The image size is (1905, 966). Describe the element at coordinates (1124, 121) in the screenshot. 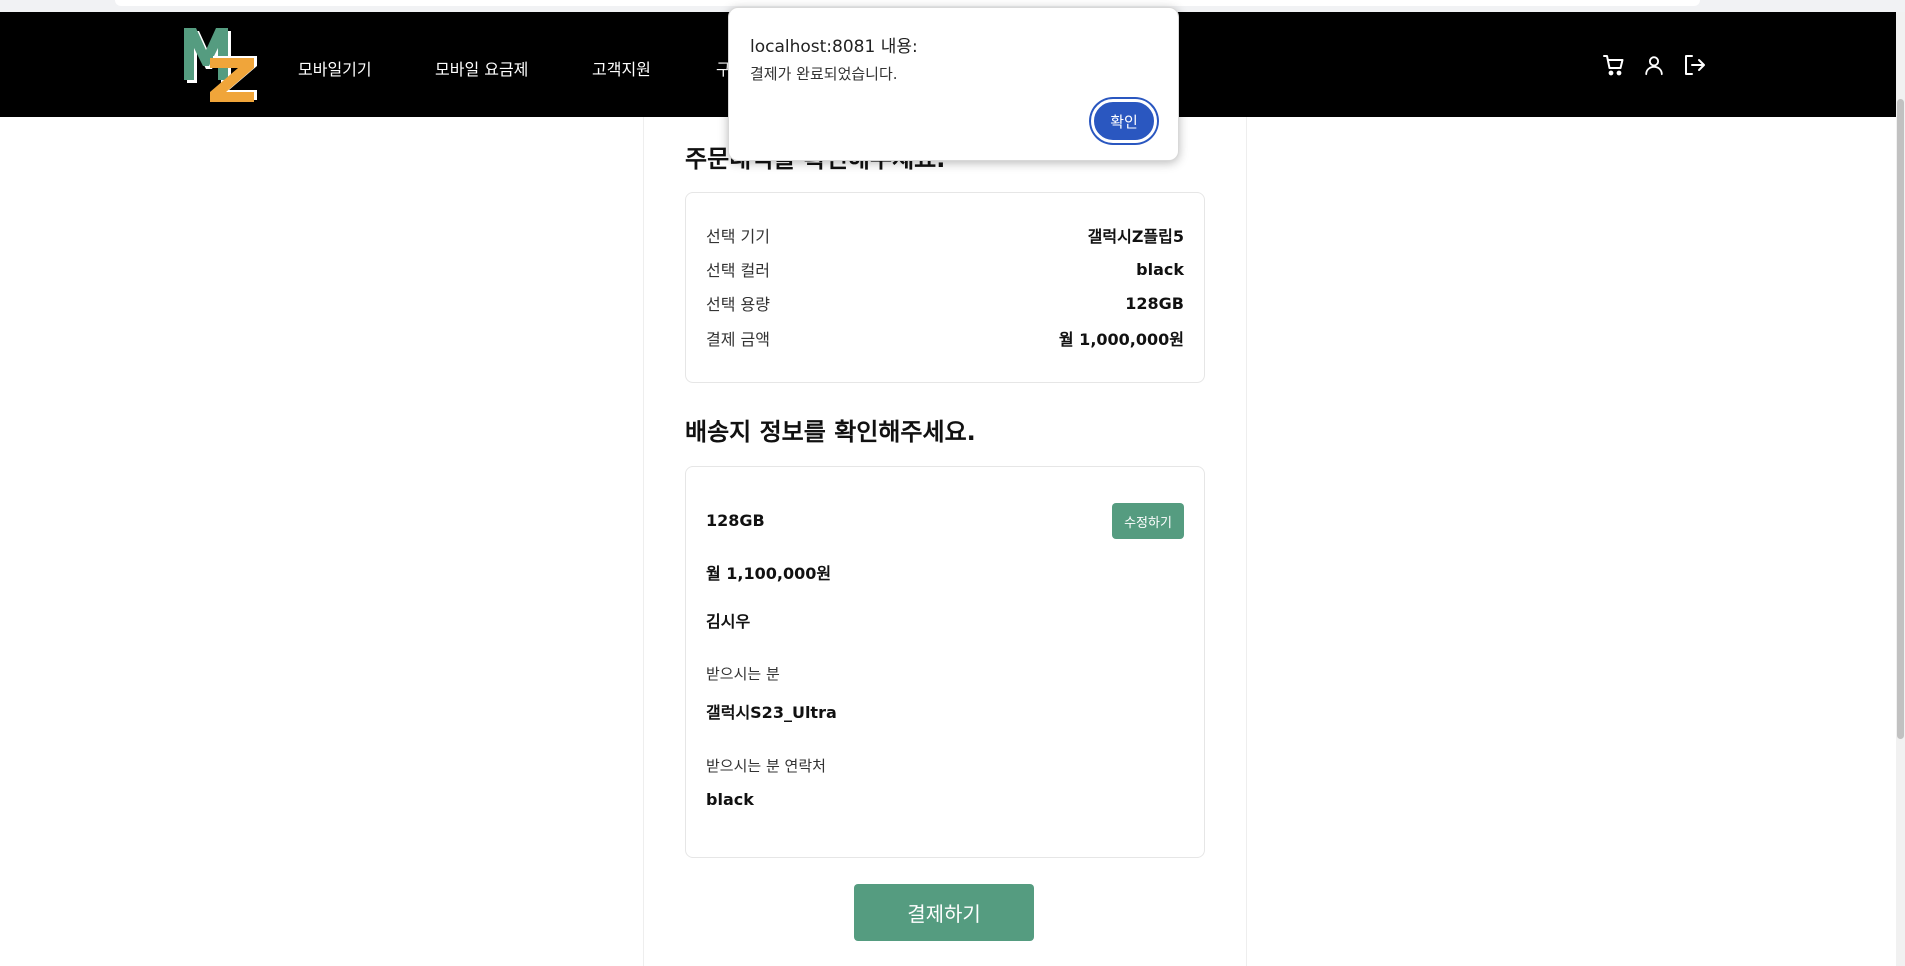

I see `alert-ok-button: 확인` at that location.